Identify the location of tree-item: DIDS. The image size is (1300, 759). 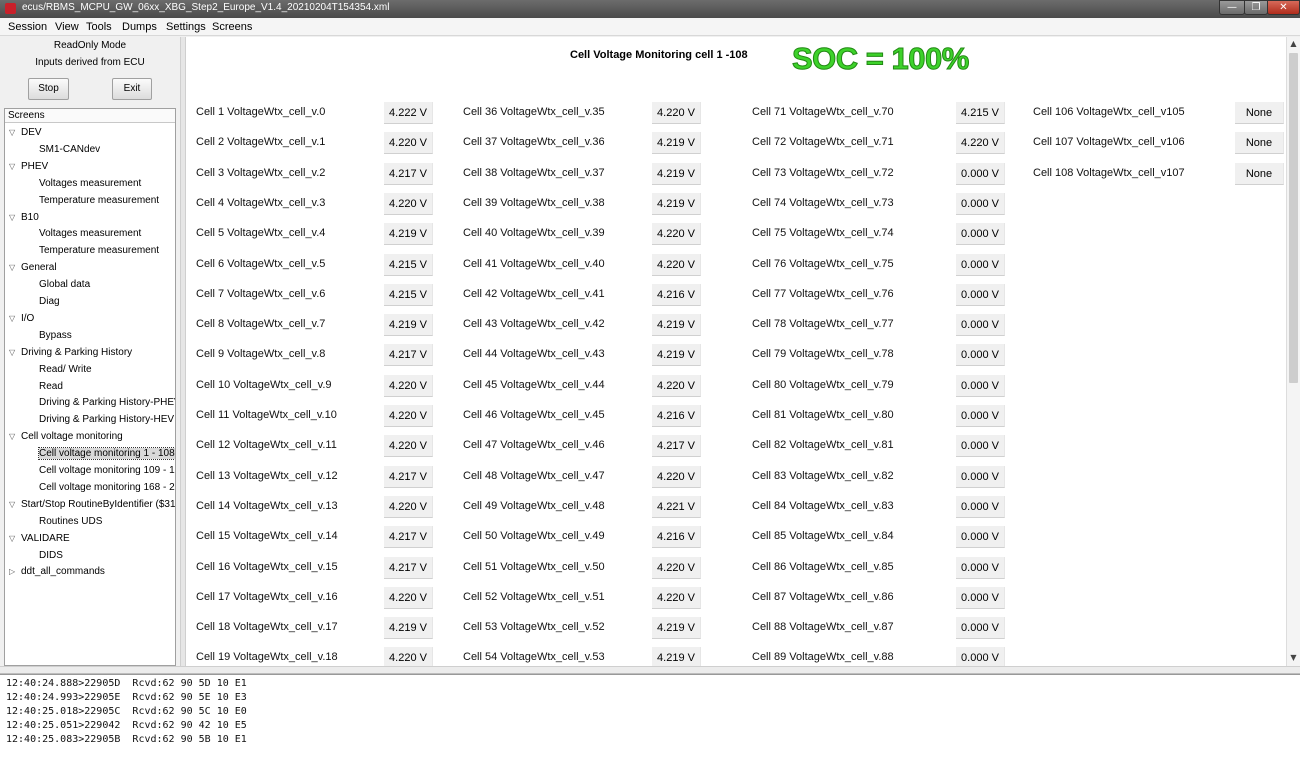
(51, 556).